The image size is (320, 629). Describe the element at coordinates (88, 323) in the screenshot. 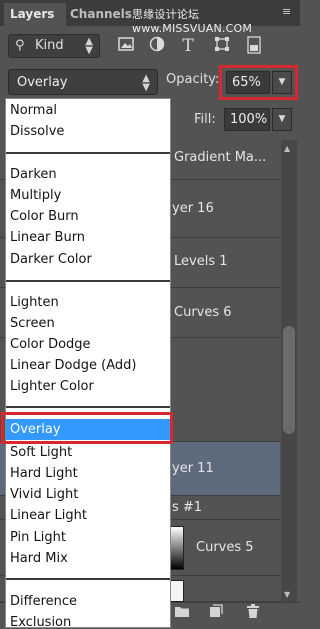

I see `menu-item-screen: Screen` at that location.